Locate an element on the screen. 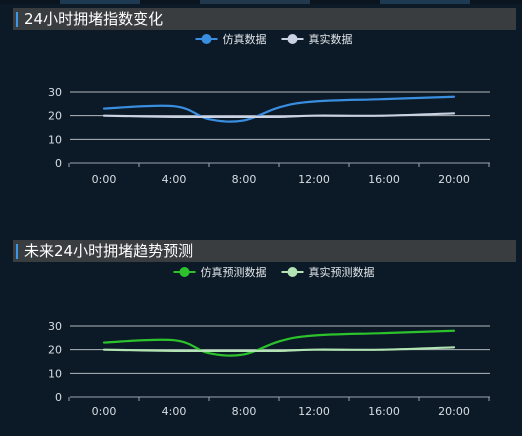 Image resolution: width=522 pixels, height=436 pixels. legend-label: 真实数据 is located at coordinates (331, 39).